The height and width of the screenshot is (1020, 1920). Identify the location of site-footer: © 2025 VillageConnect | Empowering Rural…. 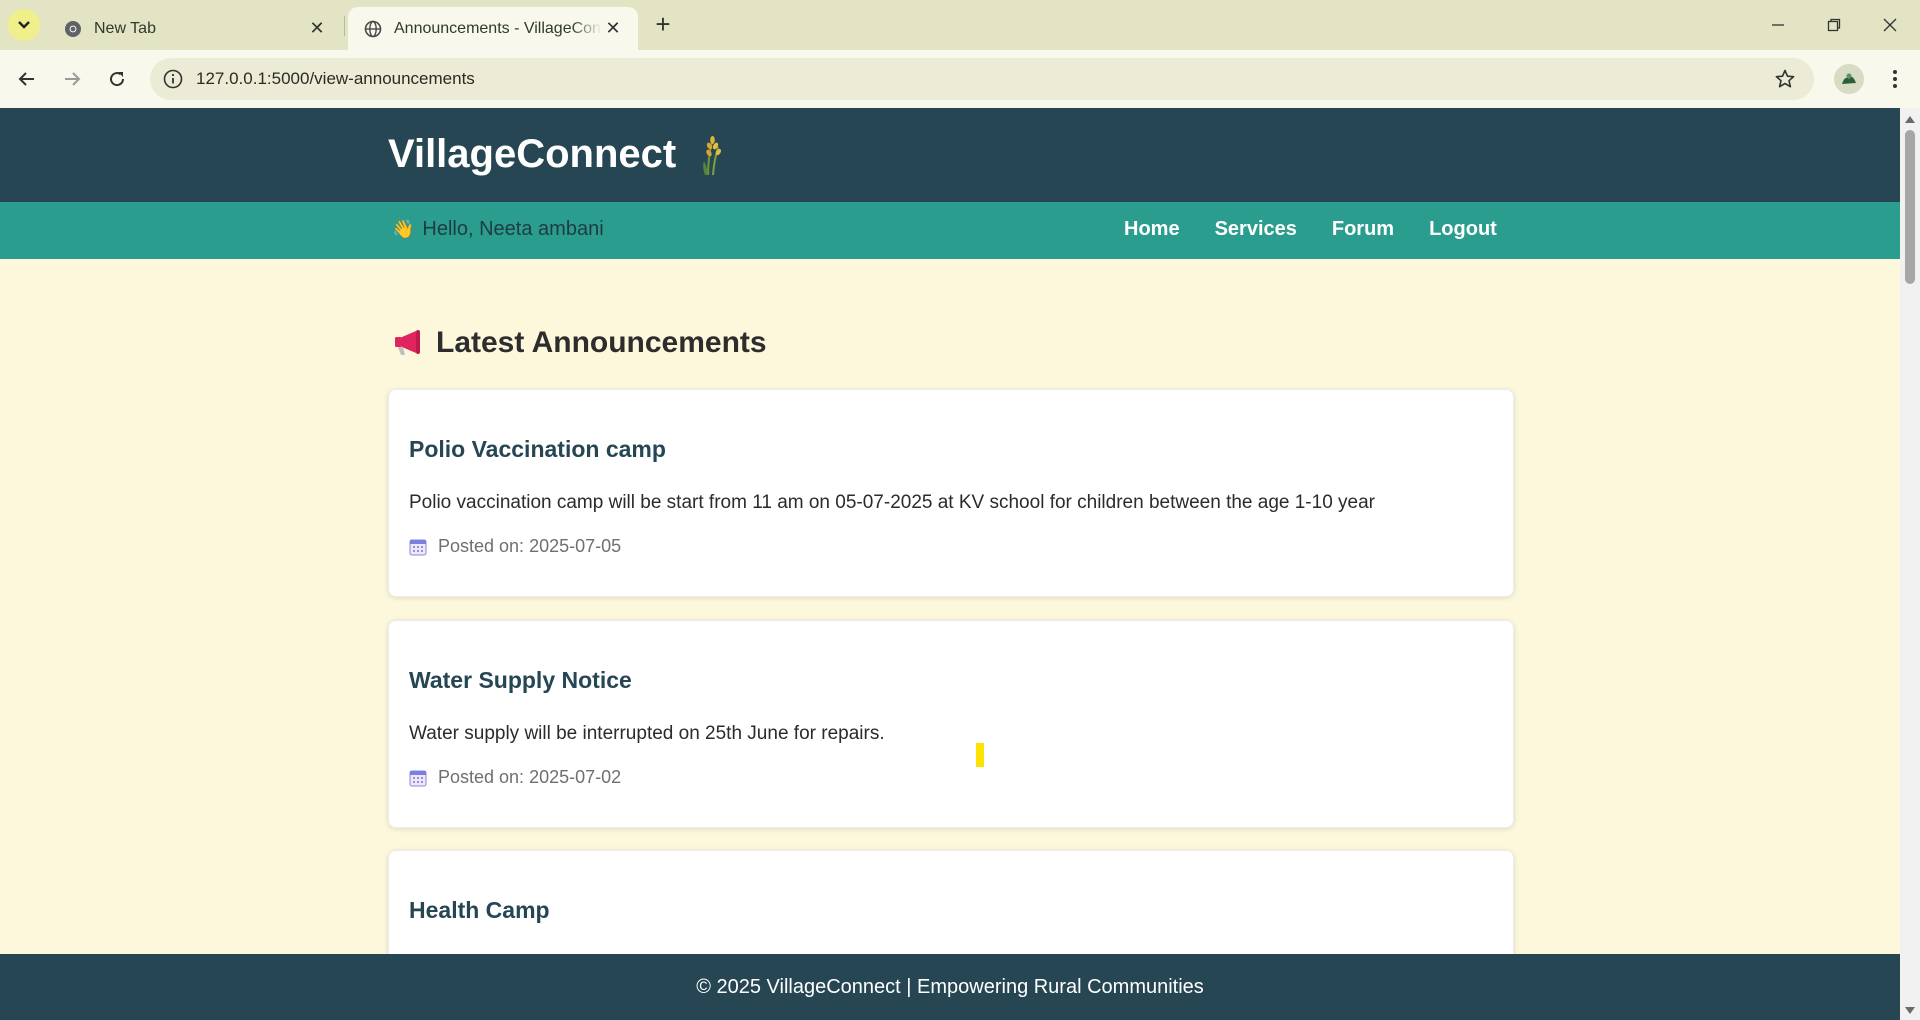
(950, 987).